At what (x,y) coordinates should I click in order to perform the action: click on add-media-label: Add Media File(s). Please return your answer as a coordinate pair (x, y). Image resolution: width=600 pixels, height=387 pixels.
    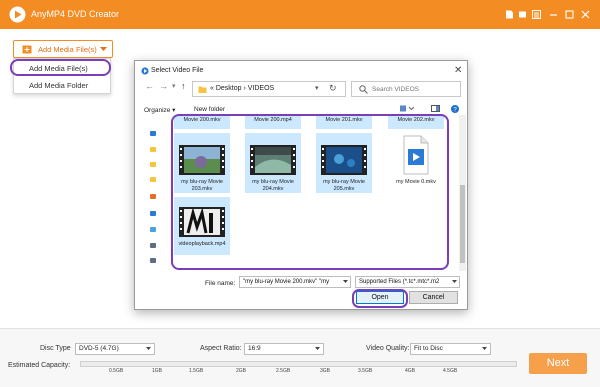
    Looking at the image, I should click on (67, 49).